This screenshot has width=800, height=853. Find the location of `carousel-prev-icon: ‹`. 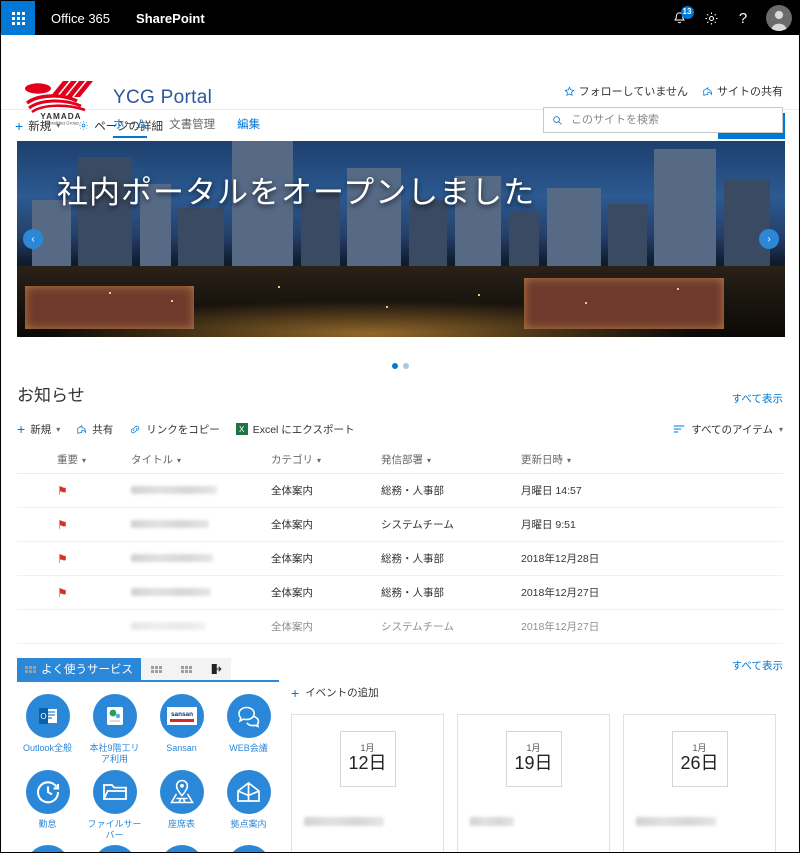

carousel-prev-icon: ‹ is located at coordinates (33, 239).